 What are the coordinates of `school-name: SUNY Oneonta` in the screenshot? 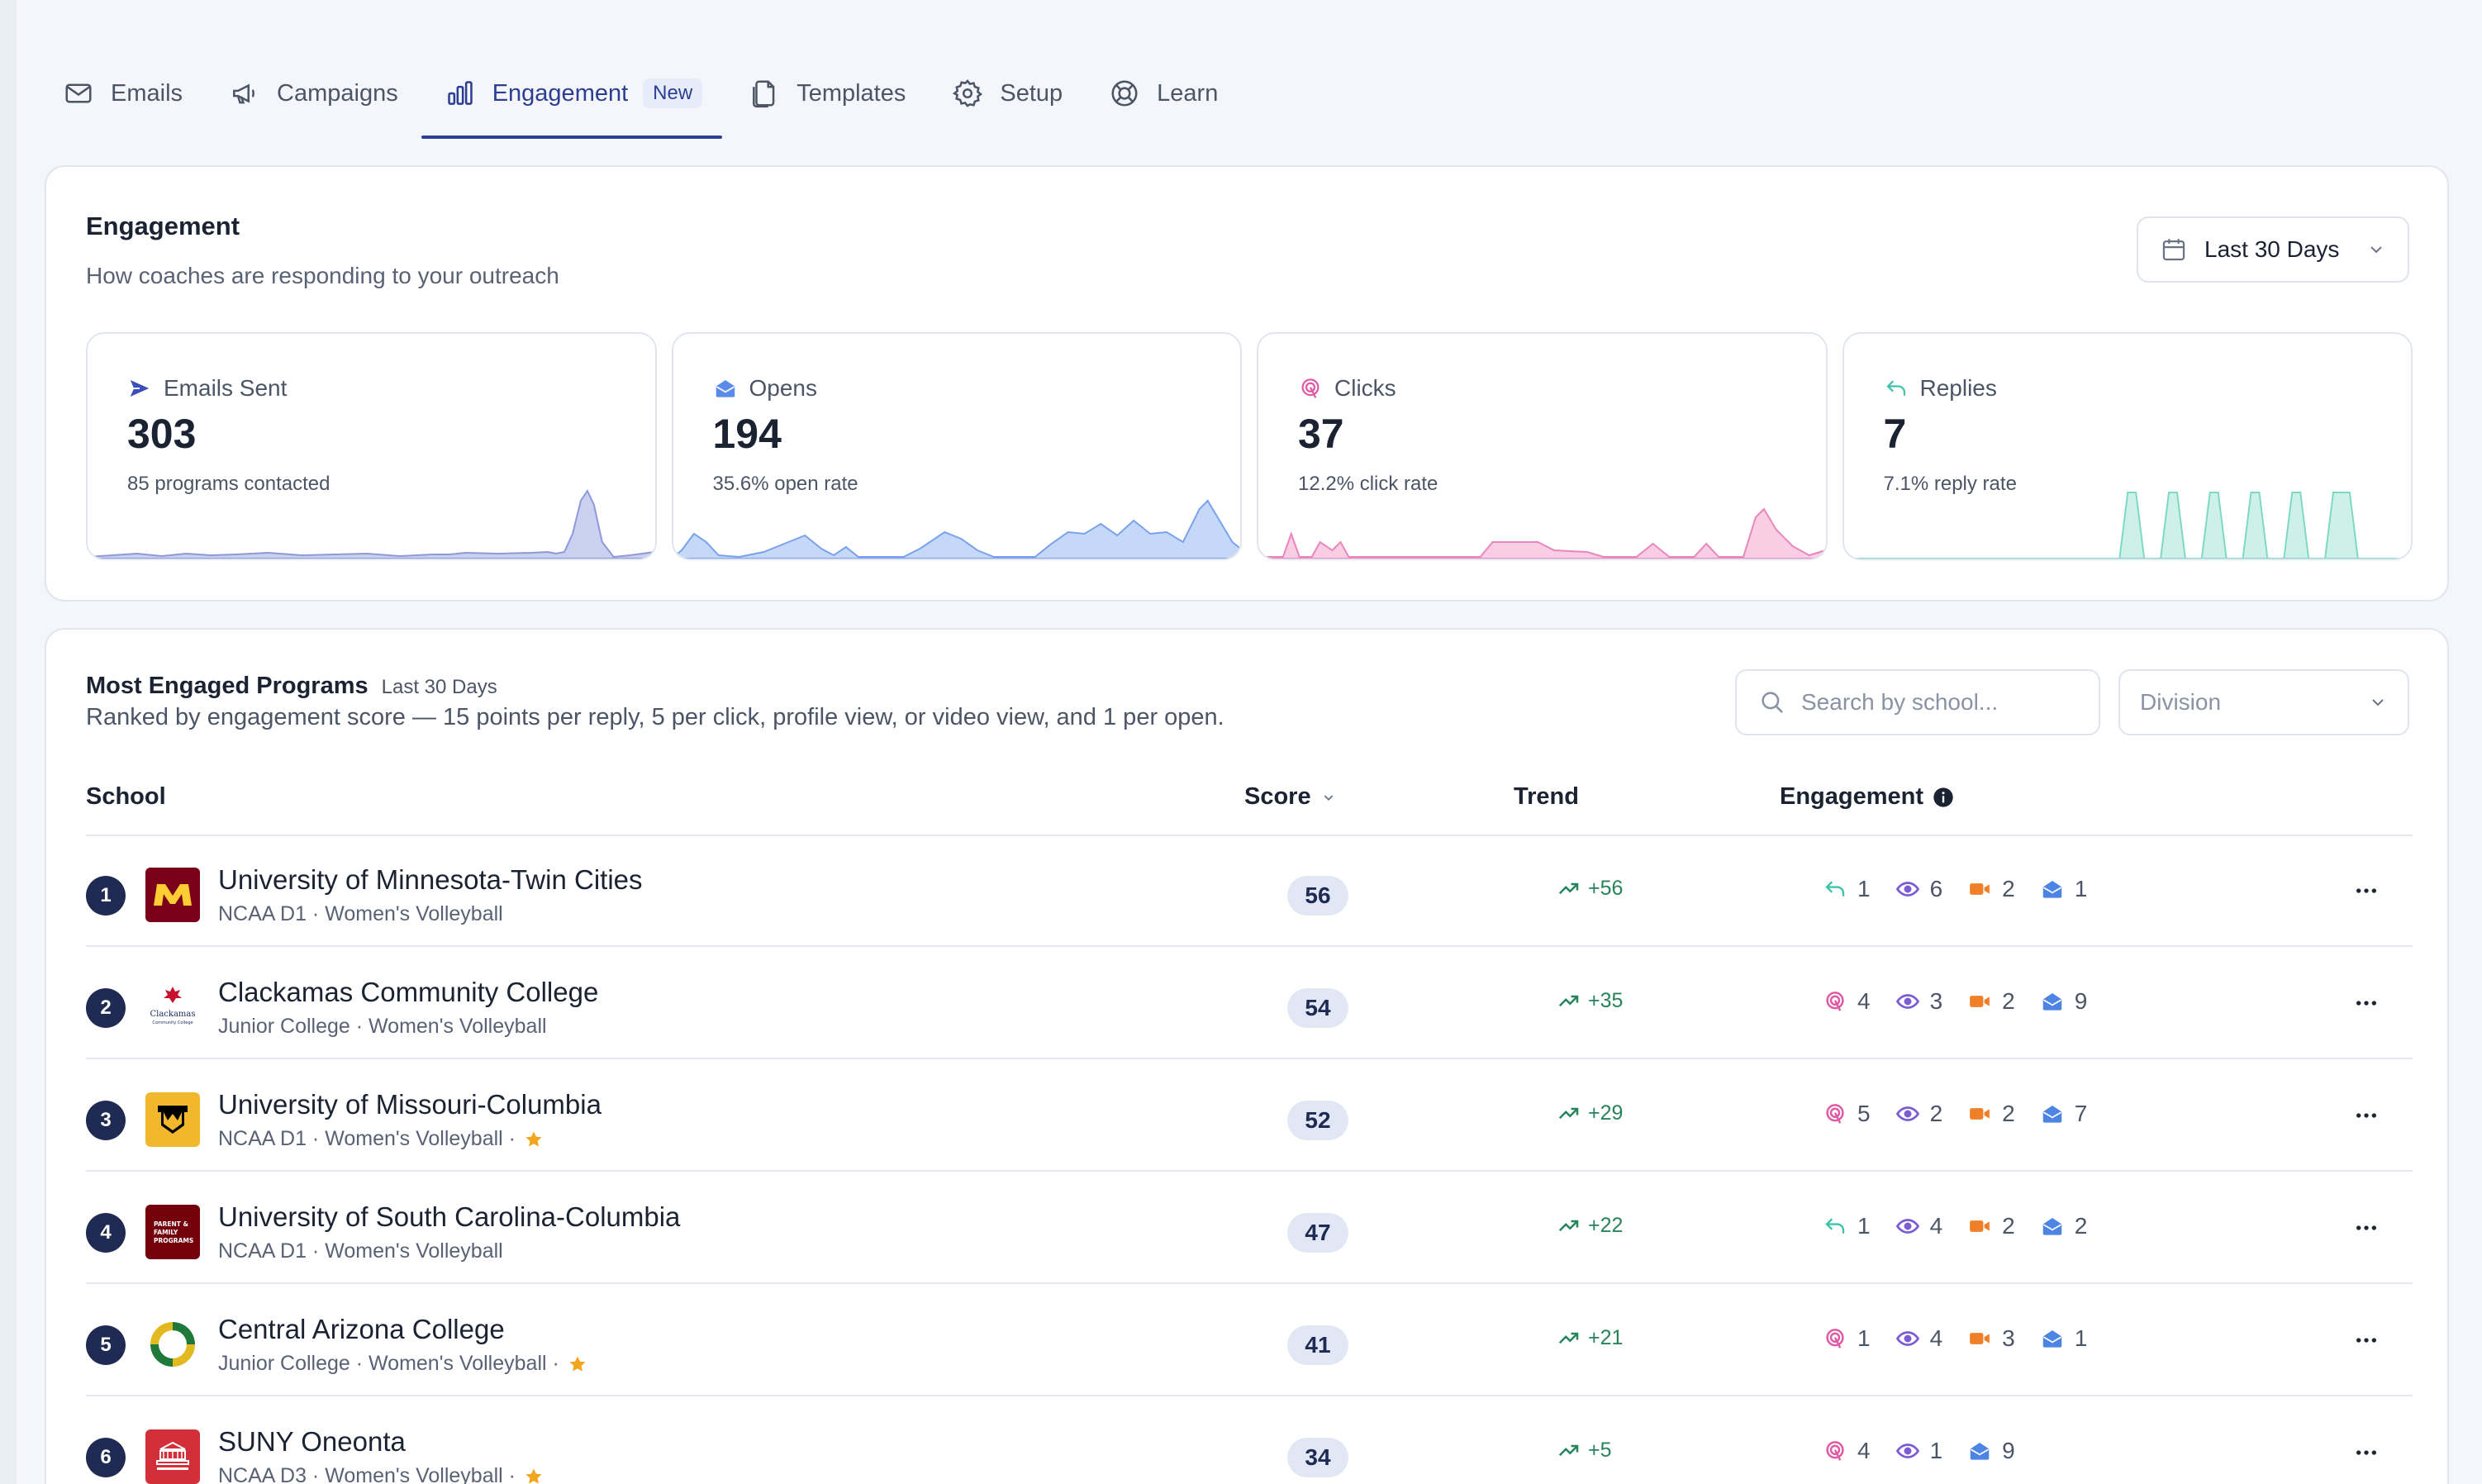 It's located at (312, 1442).